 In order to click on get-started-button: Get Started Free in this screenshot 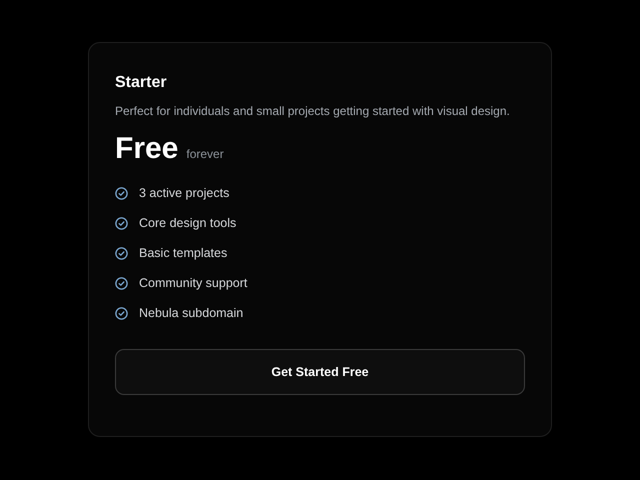, I will do `click(320, 372)`.